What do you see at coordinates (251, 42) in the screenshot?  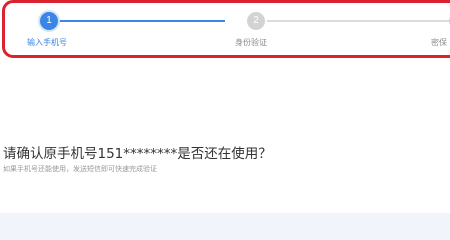 I see `step-2-label: 身份验证` at bounding box center [251, 42].